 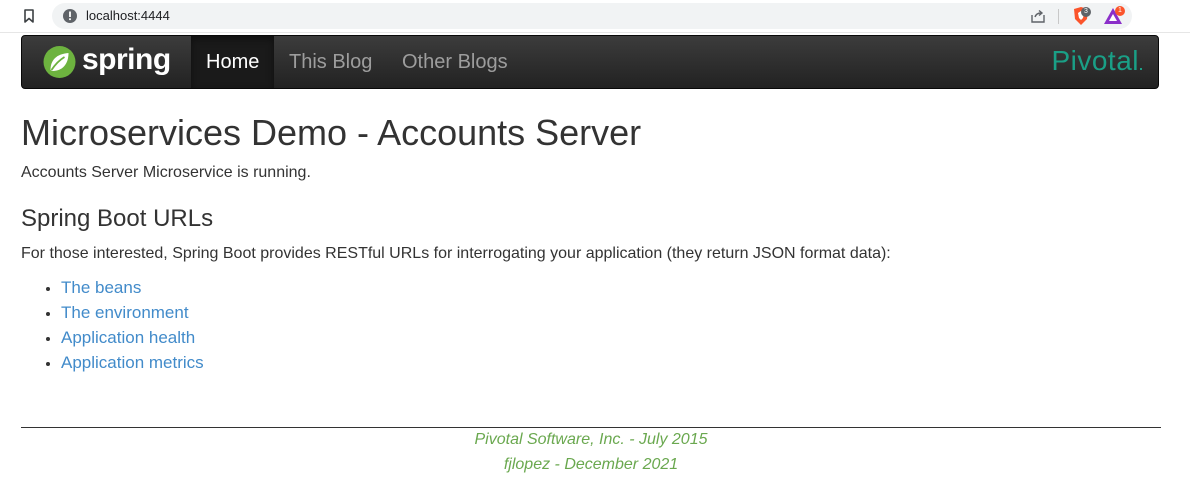 I want to click on brave-rewards-icon: 1, so click(x=1114, y=16).